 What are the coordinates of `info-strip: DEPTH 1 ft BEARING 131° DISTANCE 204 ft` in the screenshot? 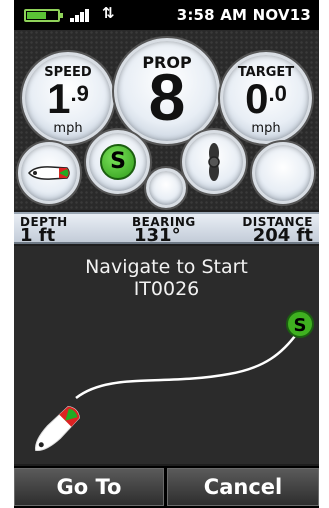 It's located at (166, 229).